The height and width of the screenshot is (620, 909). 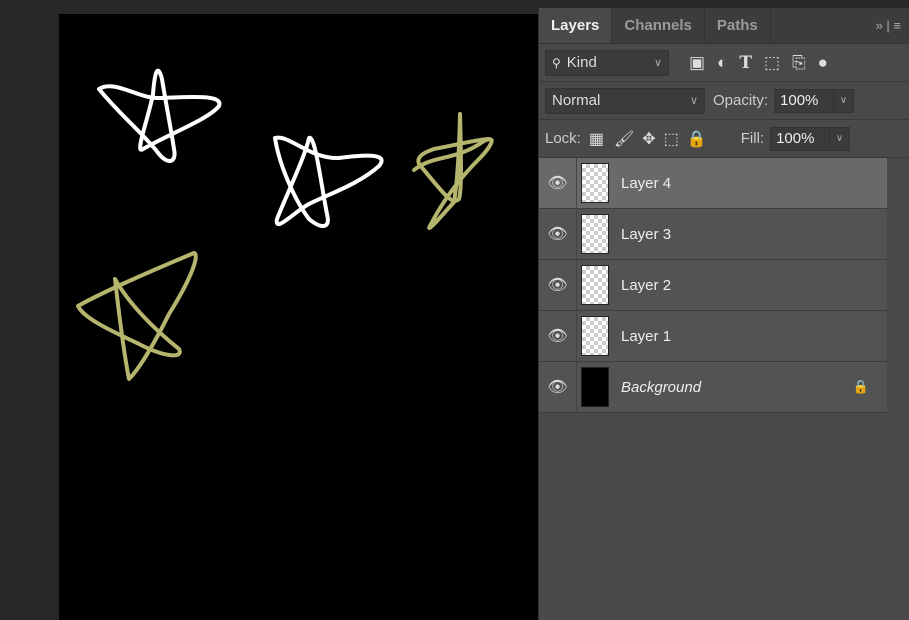 I want to click on opacity-input: 100% ∨, so click(x=814, y=100).